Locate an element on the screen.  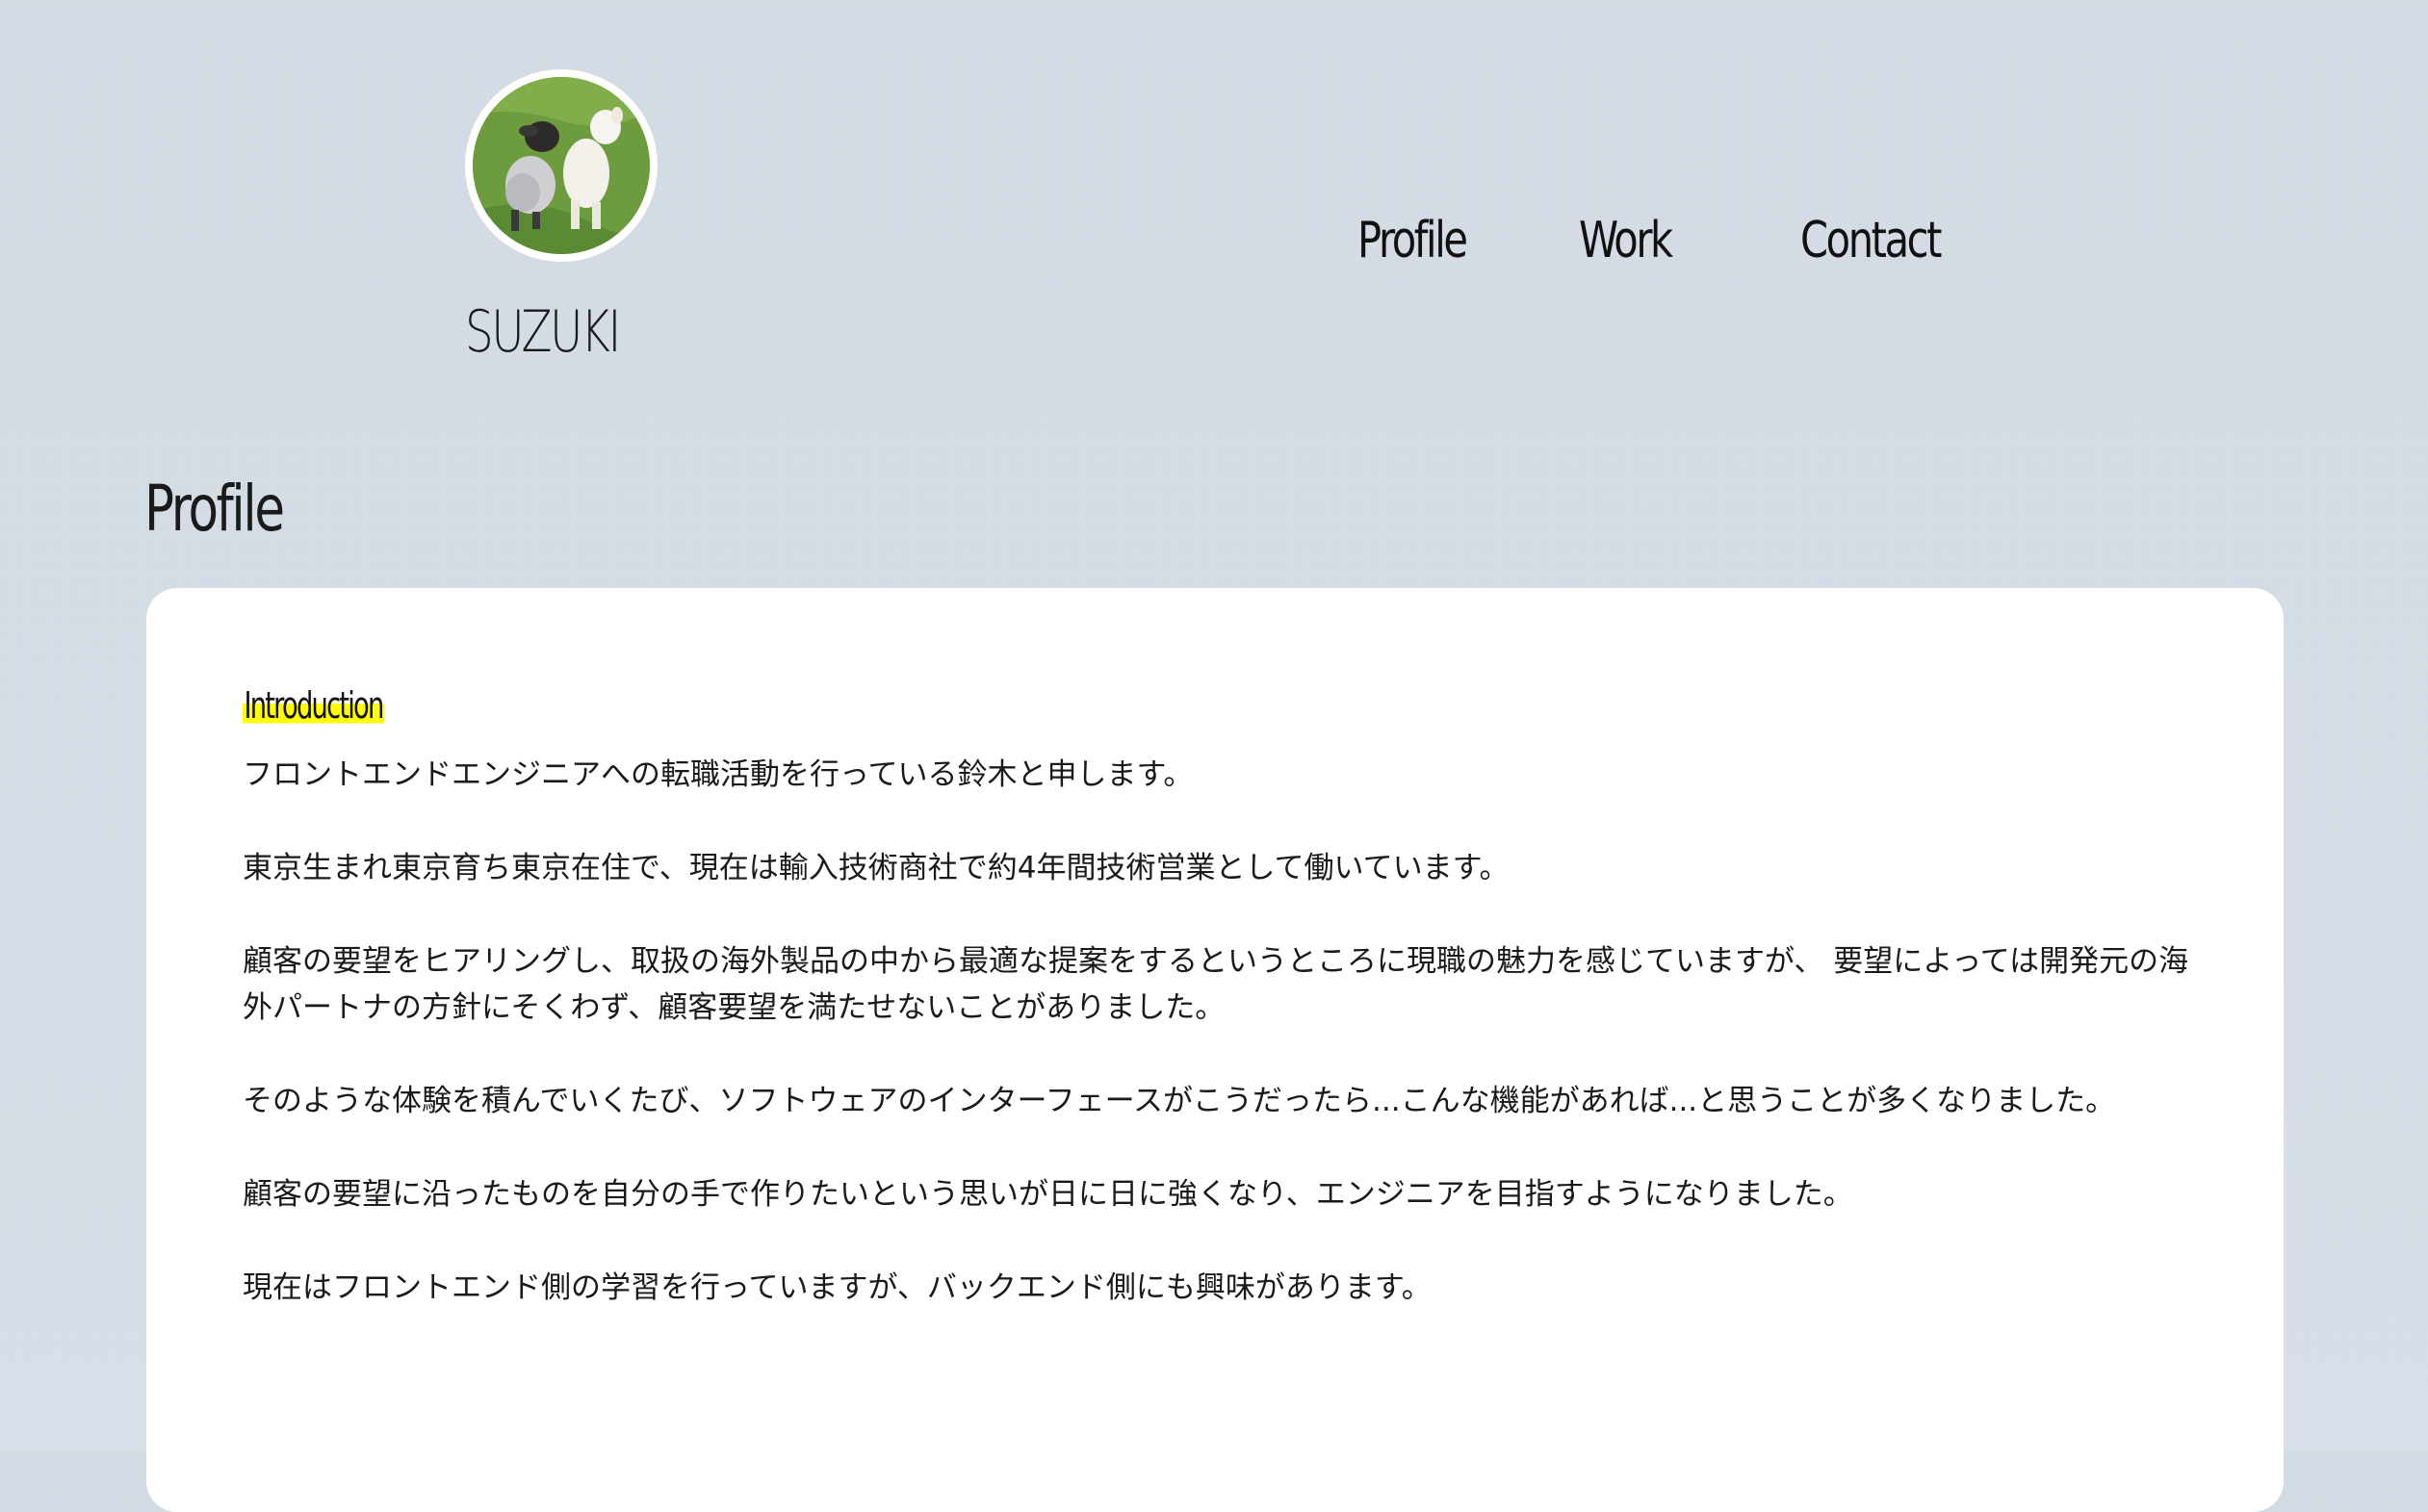
avatar is located at coordinates (561, 165).